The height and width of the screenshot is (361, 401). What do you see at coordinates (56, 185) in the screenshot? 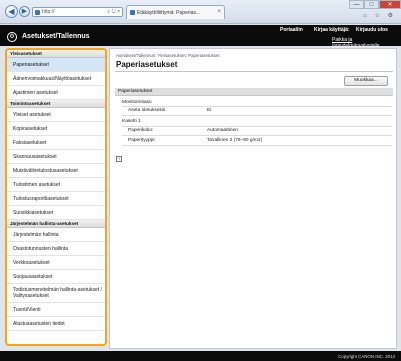
I see `sidebar-item-printer-settings: Tulostimen asetukset` at bounding box center [56, 185].